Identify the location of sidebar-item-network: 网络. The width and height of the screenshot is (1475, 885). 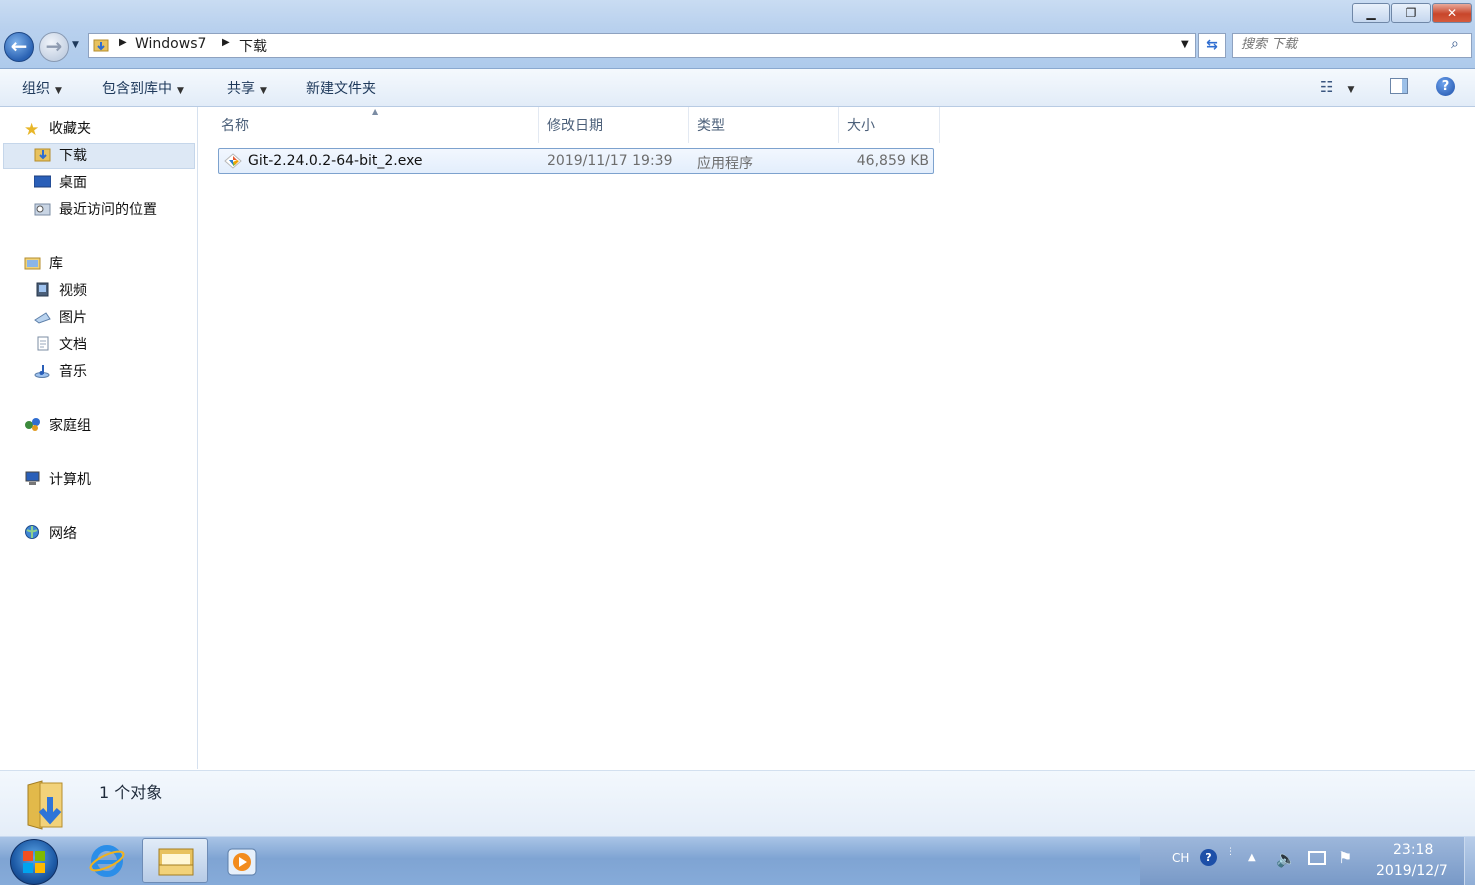
(50, 534).